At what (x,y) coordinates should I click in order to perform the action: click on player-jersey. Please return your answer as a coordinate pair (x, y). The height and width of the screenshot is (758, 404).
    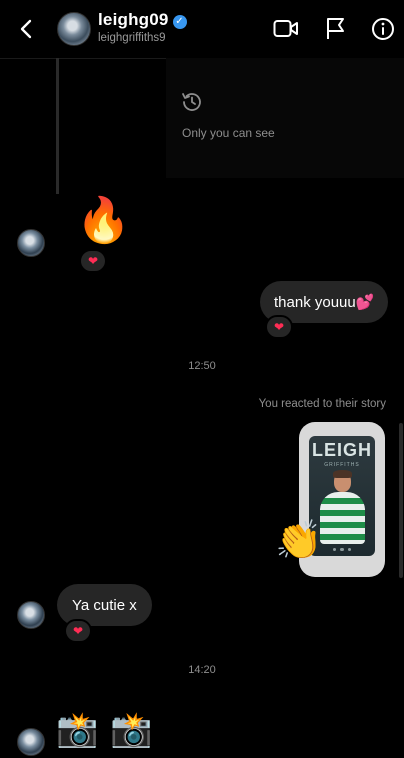
    Looking at the image, I should click on (342, 518).